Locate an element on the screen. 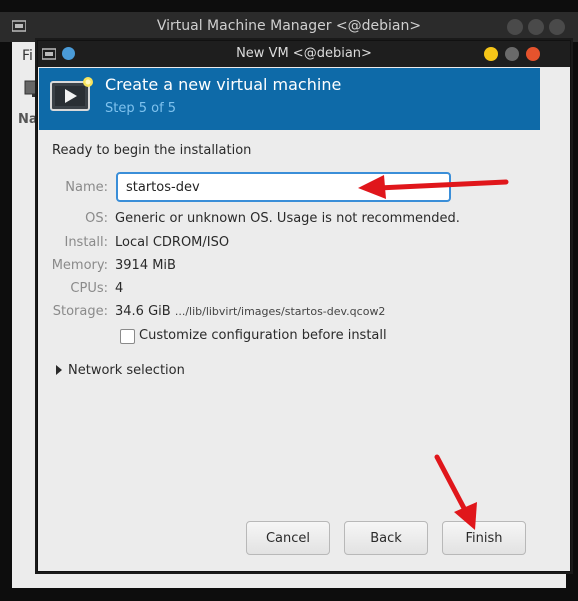 This screenshot has width=578, height=601. banner-title: Create a new virtual machine is located at coordinates (223, 84).